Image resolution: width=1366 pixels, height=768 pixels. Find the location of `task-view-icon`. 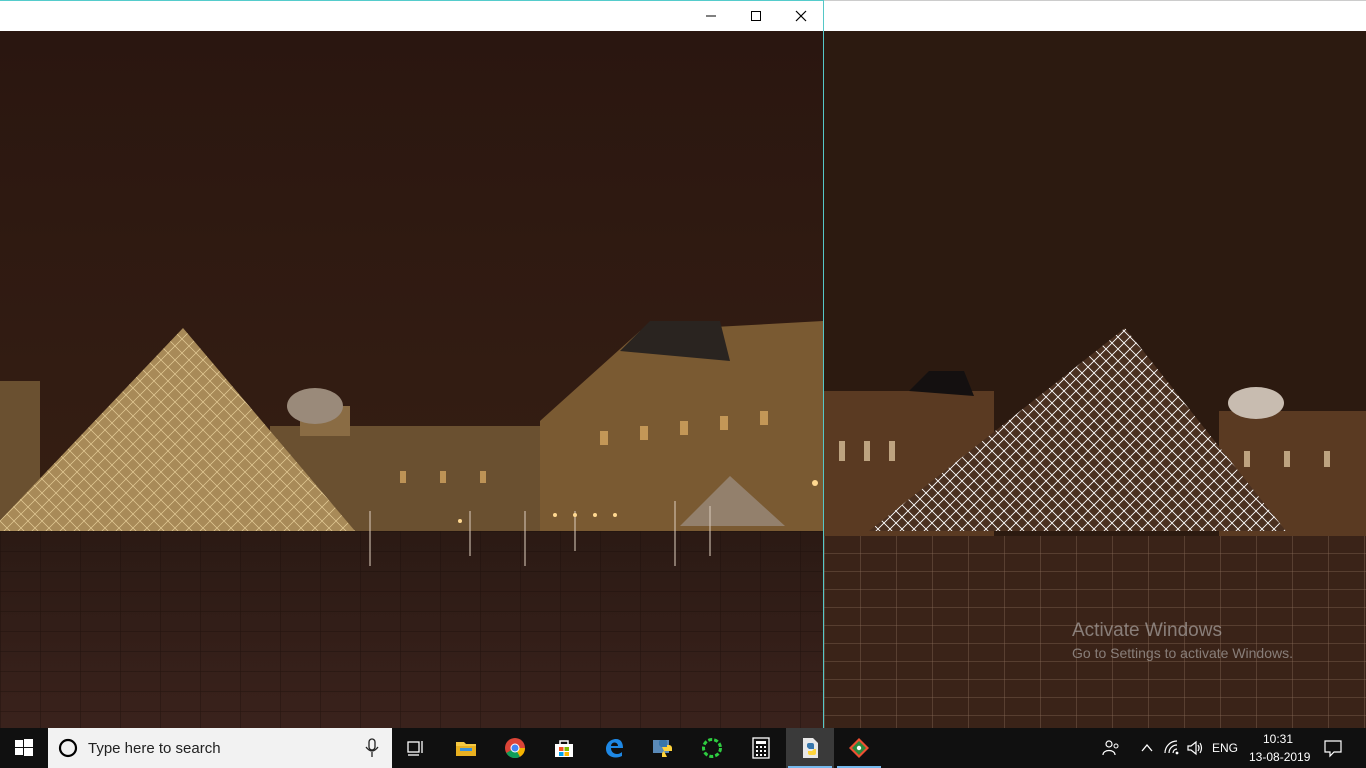

task-view-icon is located at coordinates (415, 748).